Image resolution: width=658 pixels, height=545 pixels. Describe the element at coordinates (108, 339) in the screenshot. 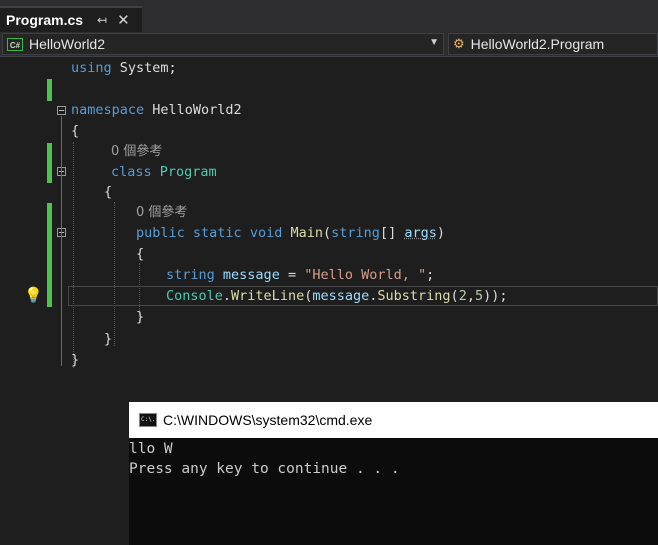

I see `code-line-class-close: }` at that location.